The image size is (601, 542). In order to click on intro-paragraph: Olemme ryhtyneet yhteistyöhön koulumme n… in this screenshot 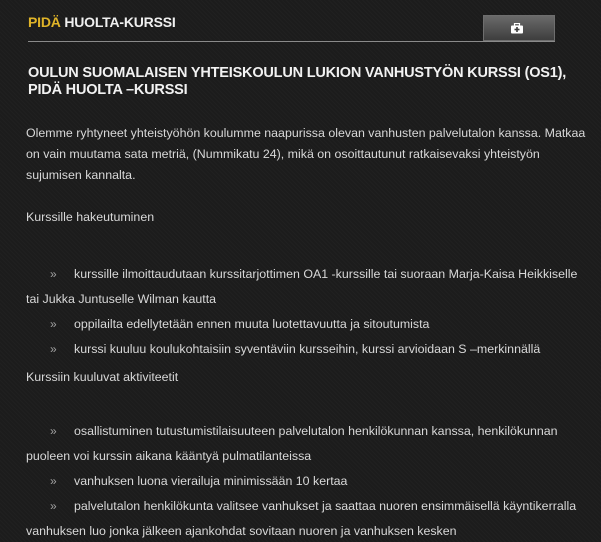, I will do `click(306, 154)`.